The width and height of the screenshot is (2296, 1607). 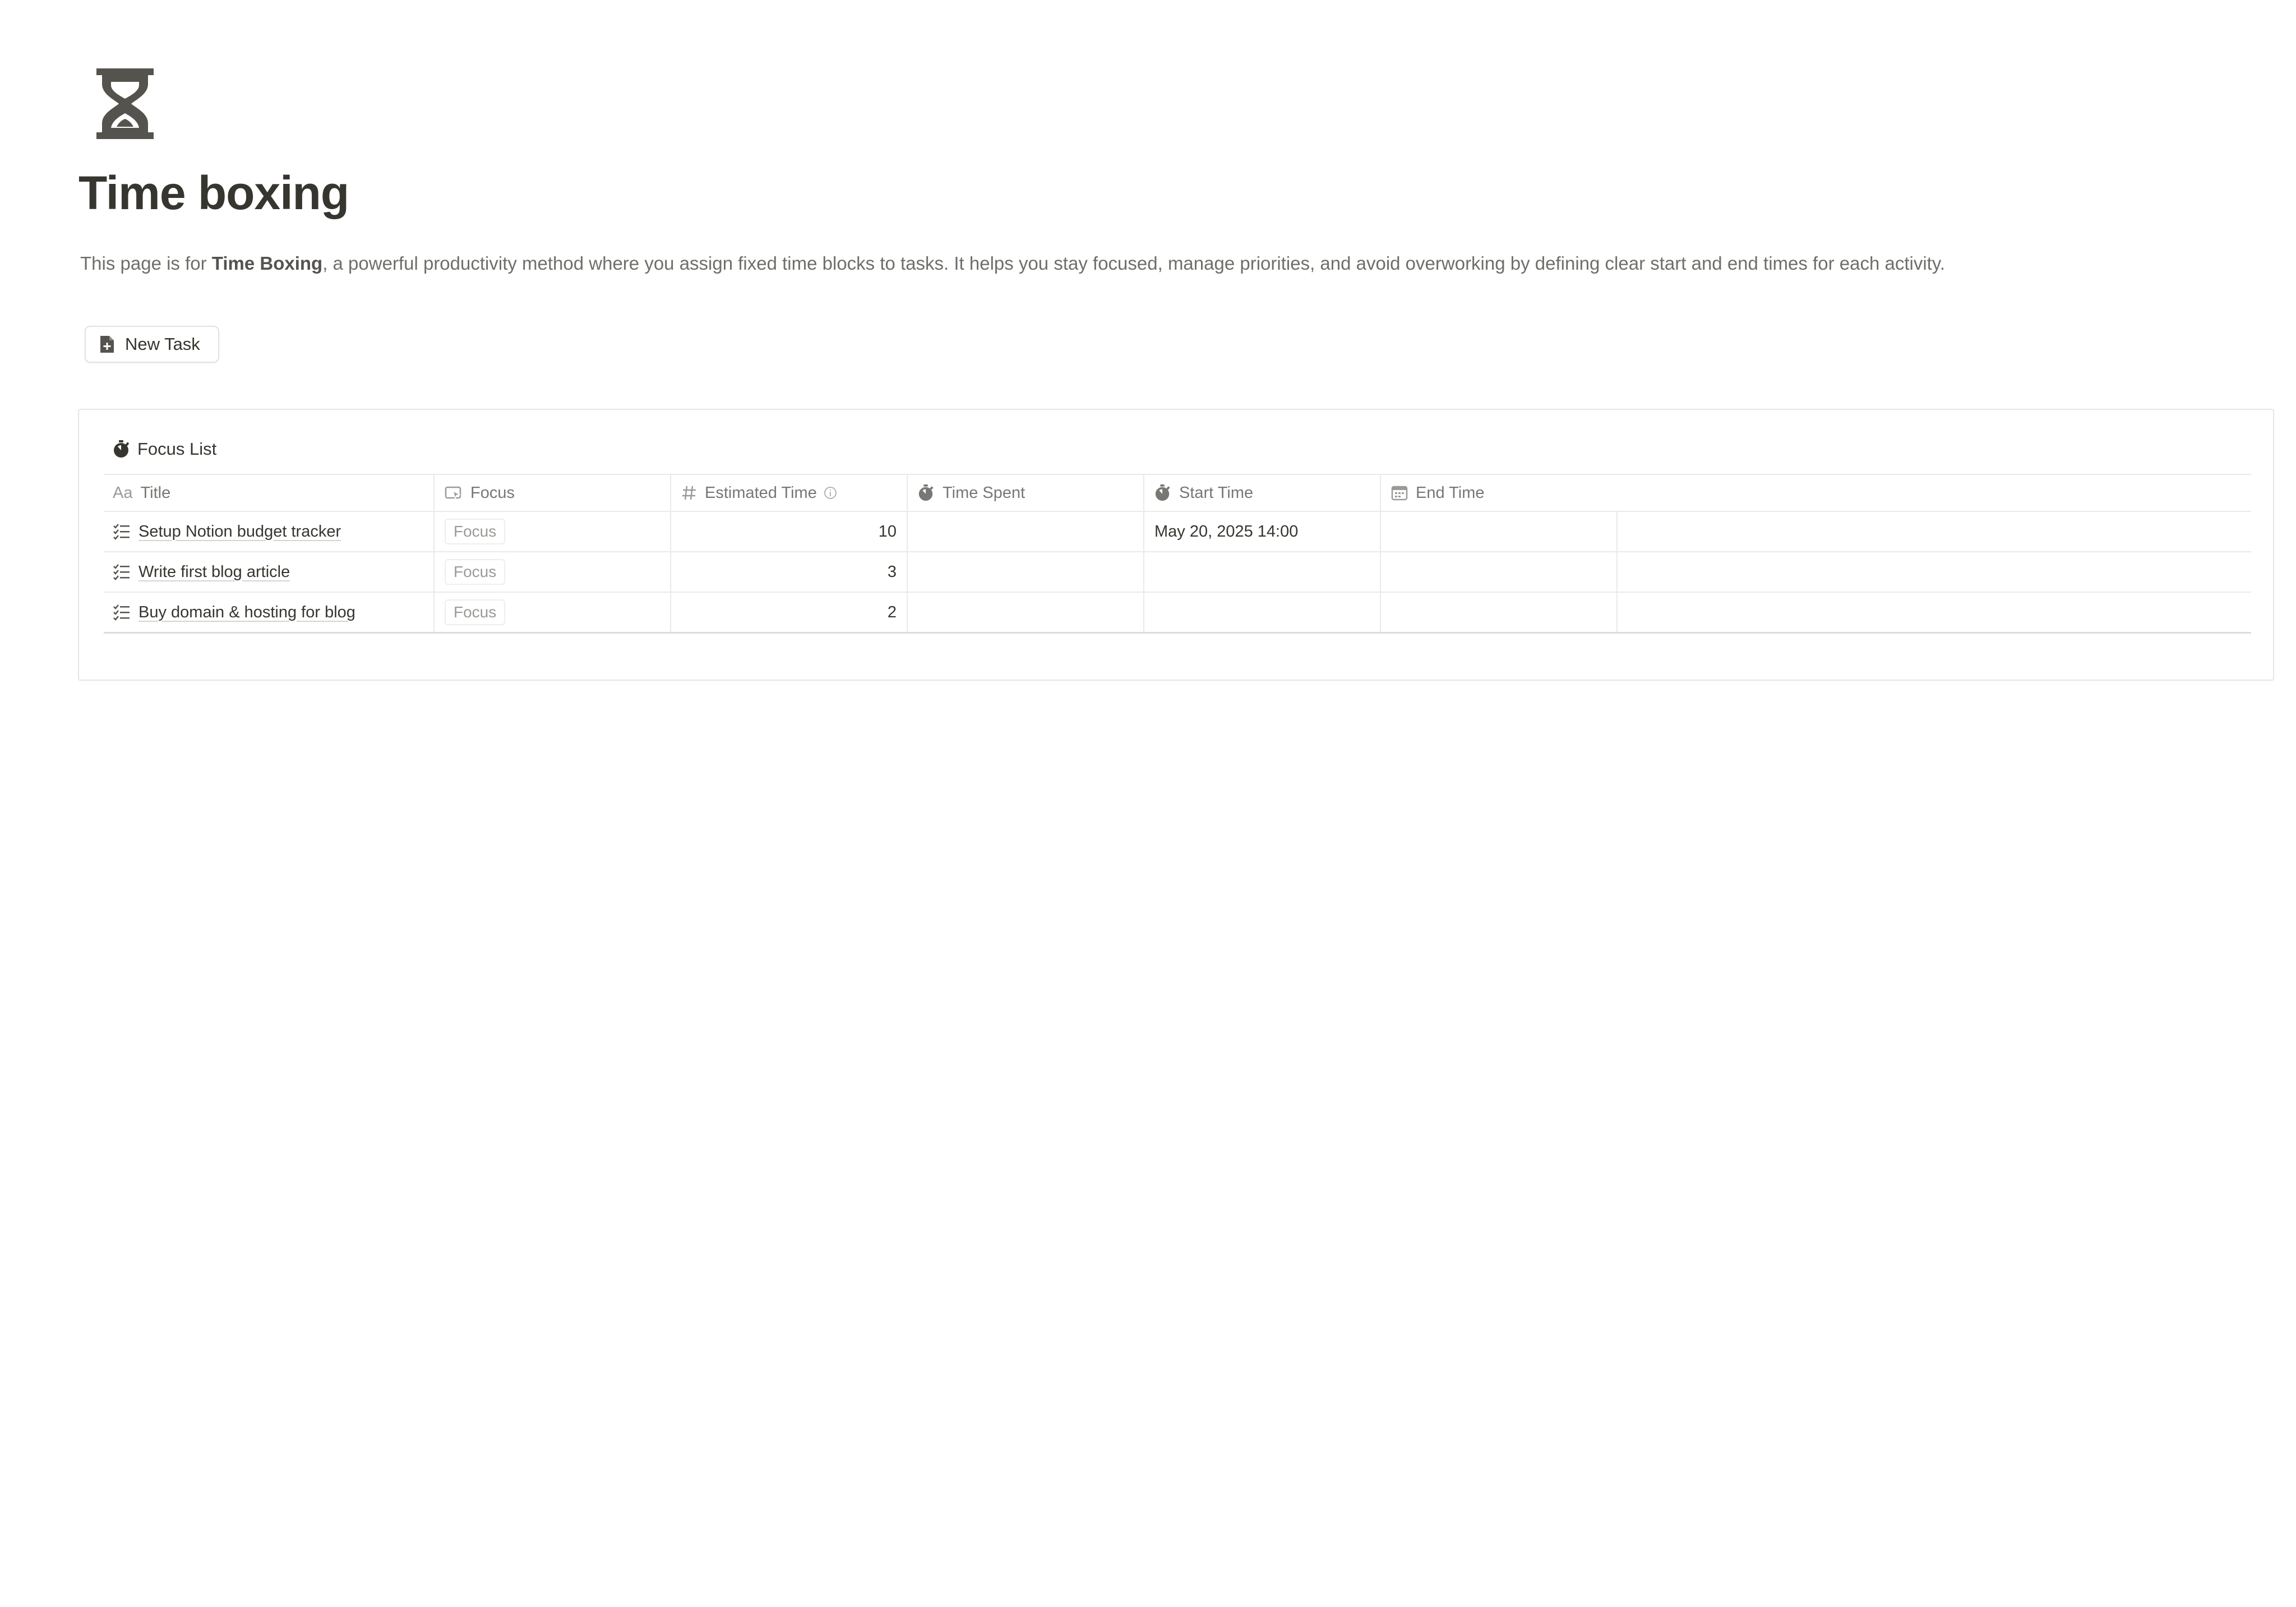 I want to click on column-header-time-spent: Time Spent, so click(x=1026, y=493).